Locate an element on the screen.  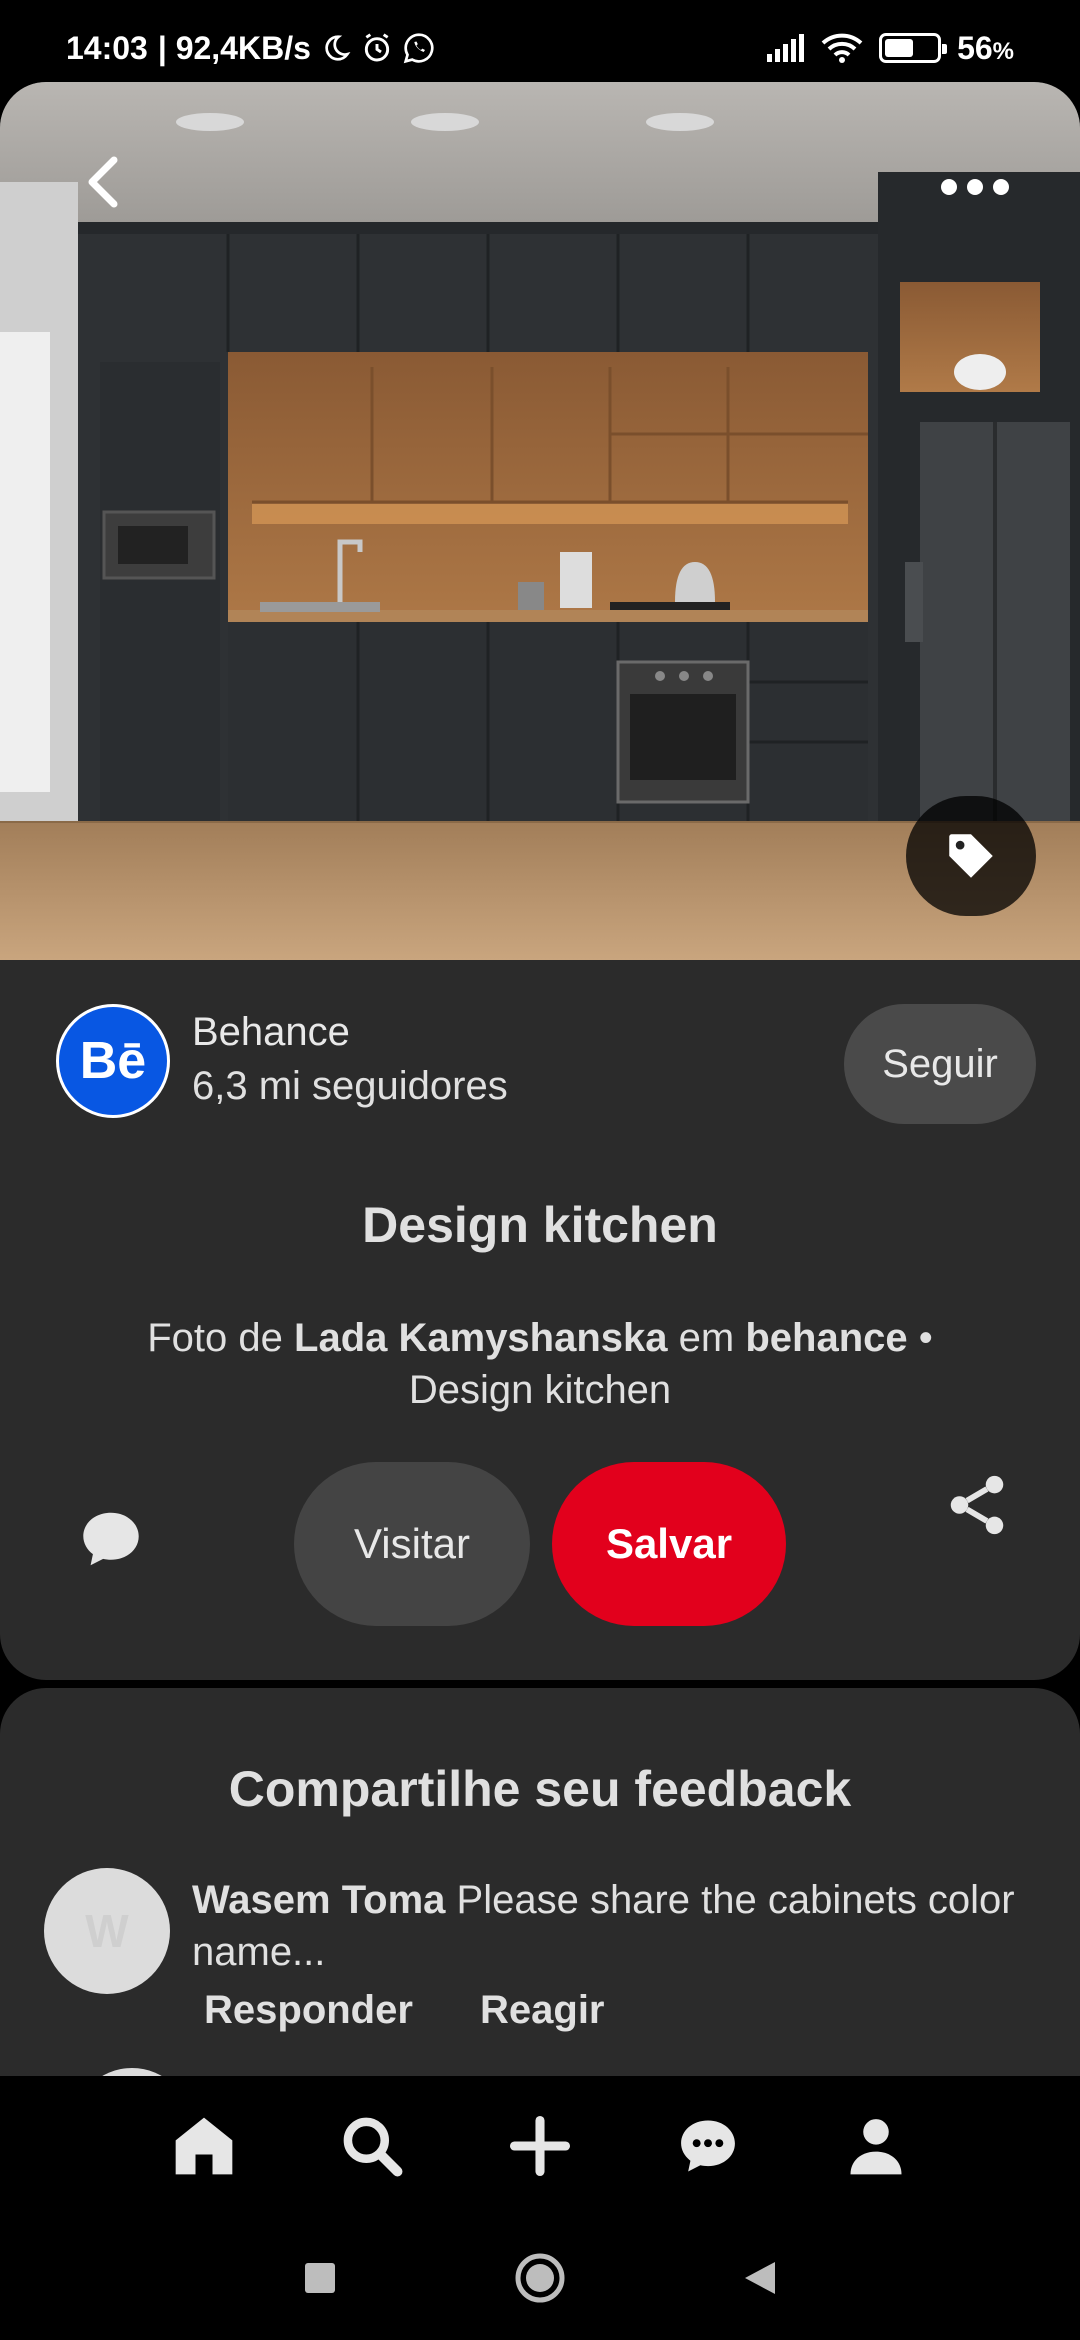
battery-icon is located at coordinates (913, 48).